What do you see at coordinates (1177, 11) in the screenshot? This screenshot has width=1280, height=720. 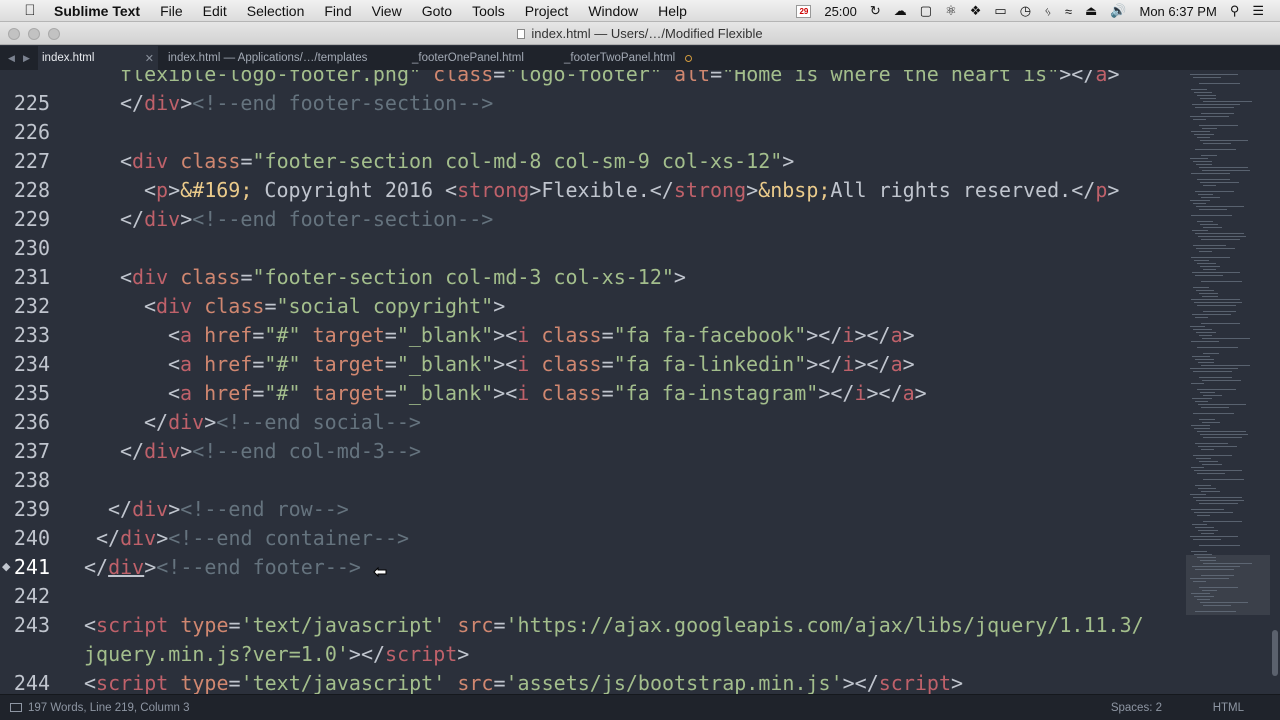 I see `clock: Mon 6:37 PM` at bounding box center [1177, 11].